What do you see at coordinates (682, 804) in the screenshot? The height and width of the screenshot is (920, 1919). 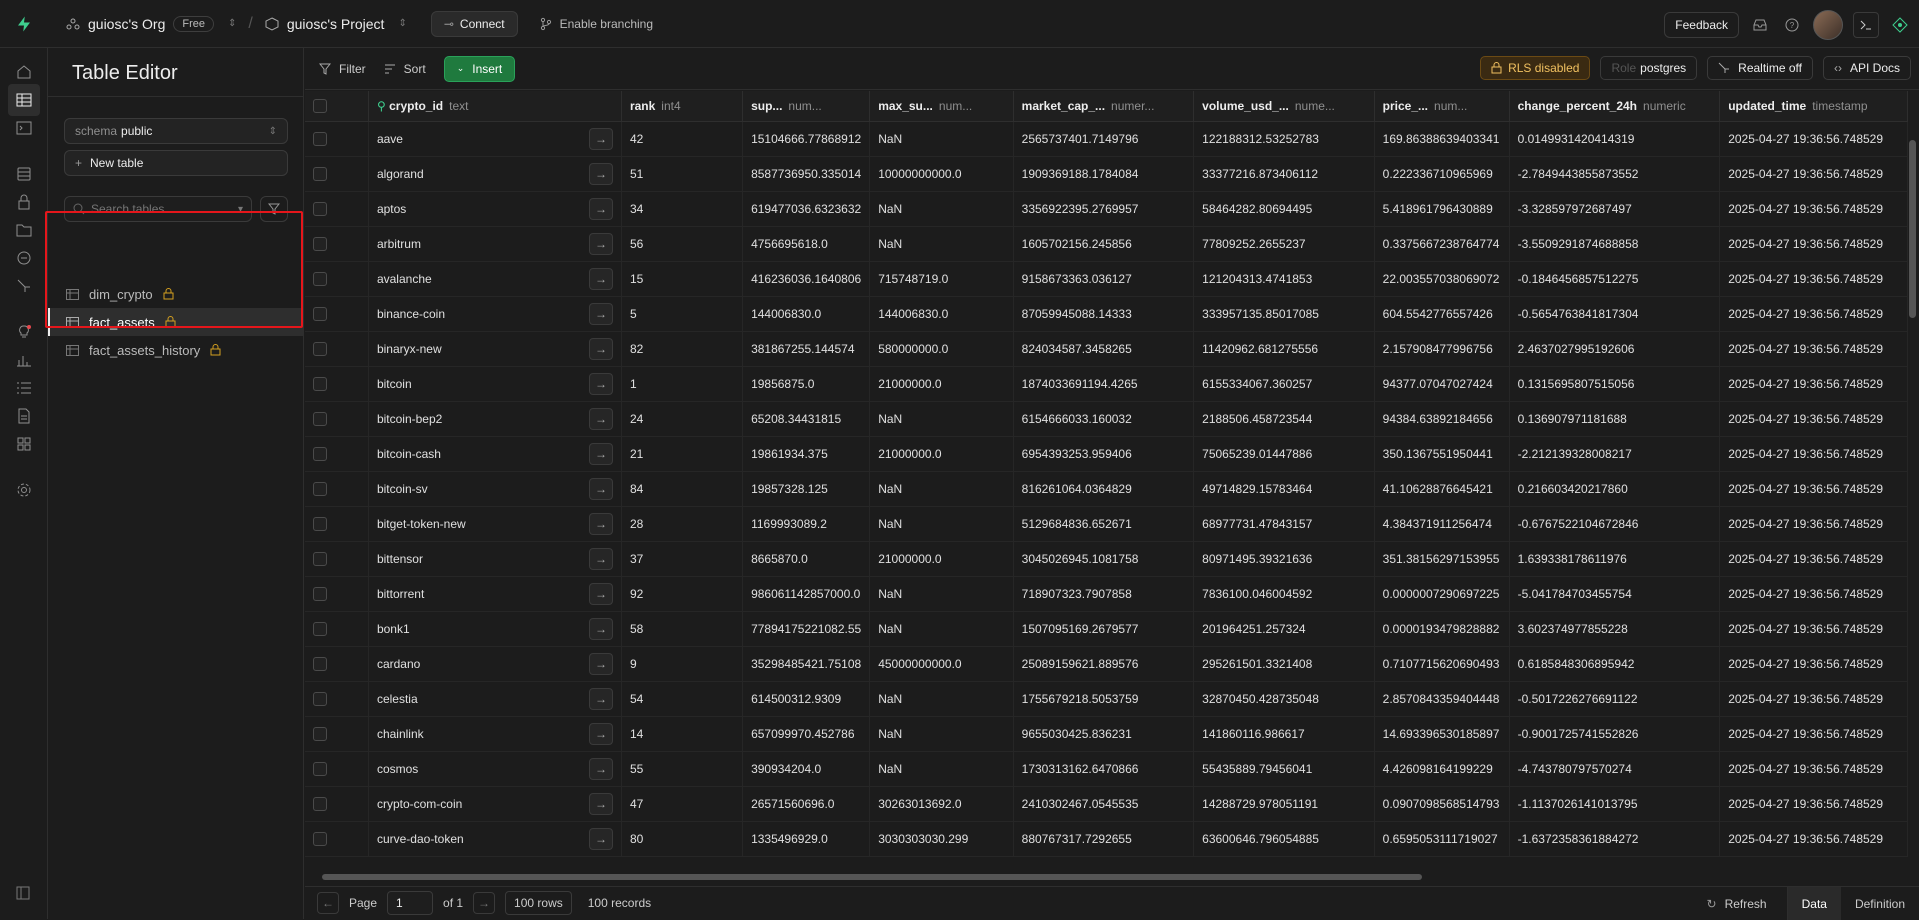 I see `table-cell: 47` at bounding box center [682, 804].